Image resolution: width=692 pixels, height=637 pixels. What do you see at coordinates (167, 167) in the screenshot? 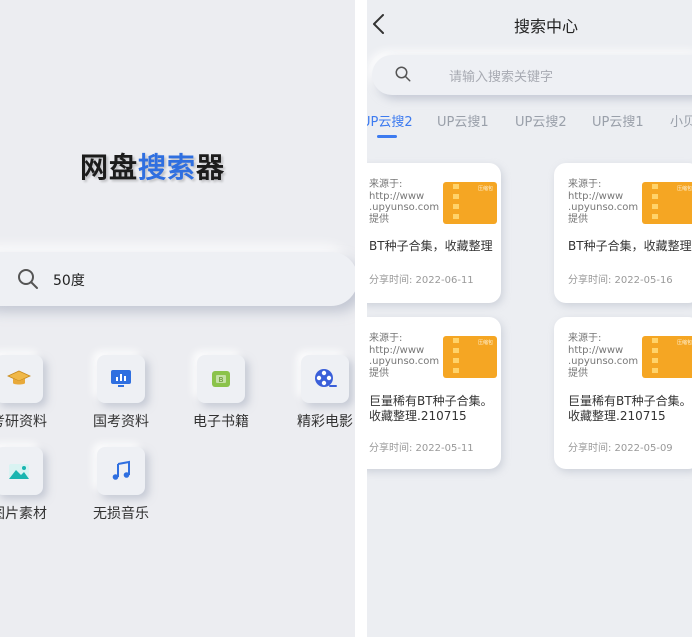
I see `app-title-part2: 搜索` at bounding box center [167, 167].